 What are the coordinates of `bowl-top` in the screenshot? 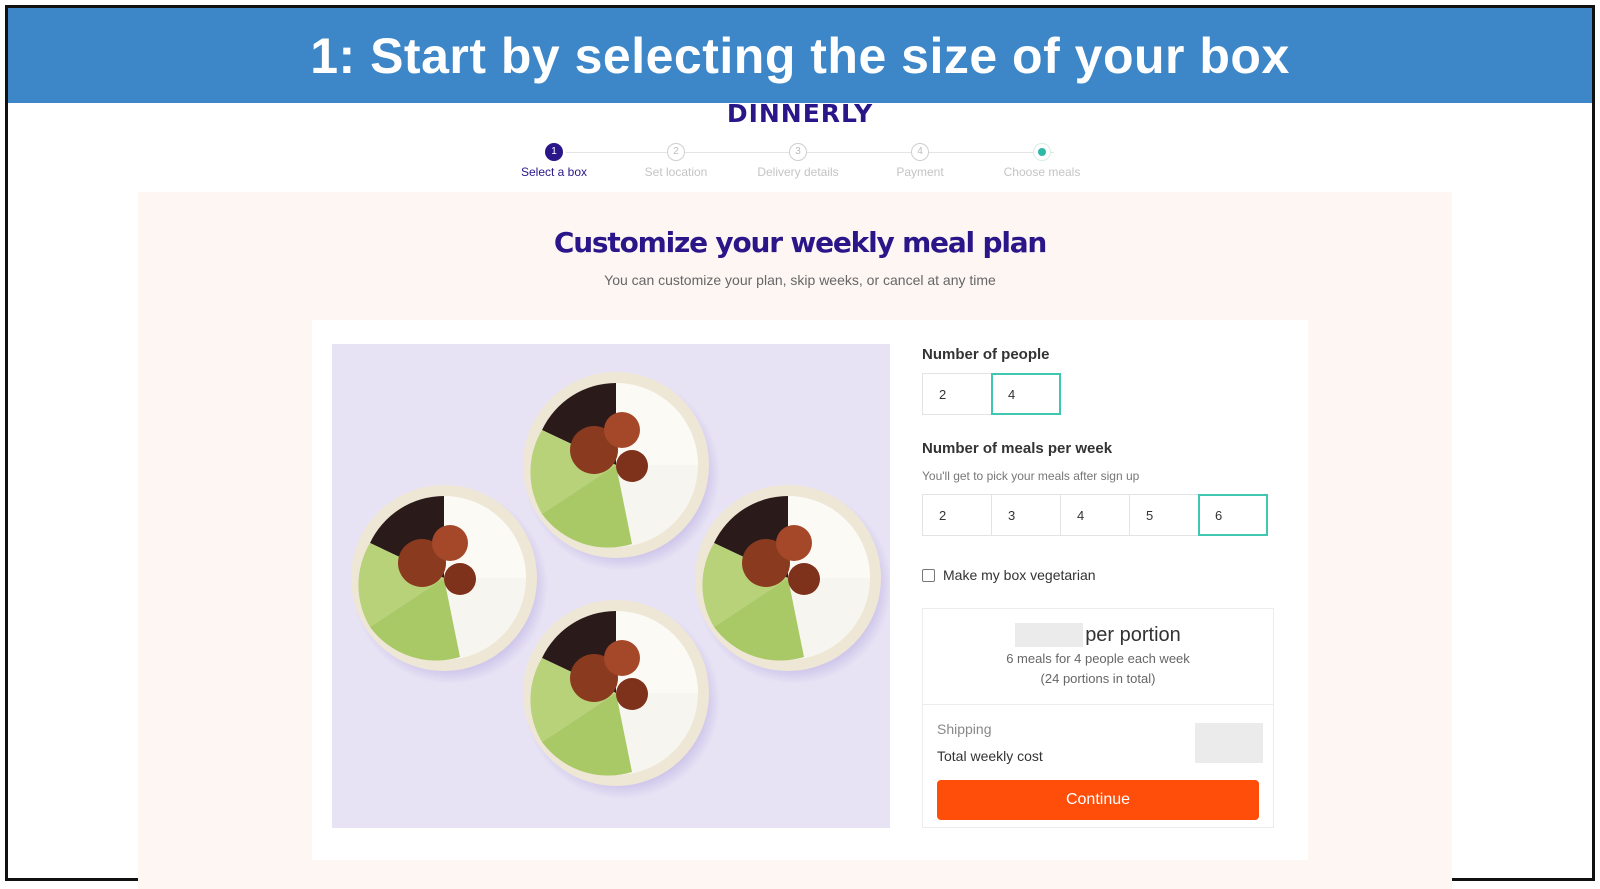 It's located at (621, 471).